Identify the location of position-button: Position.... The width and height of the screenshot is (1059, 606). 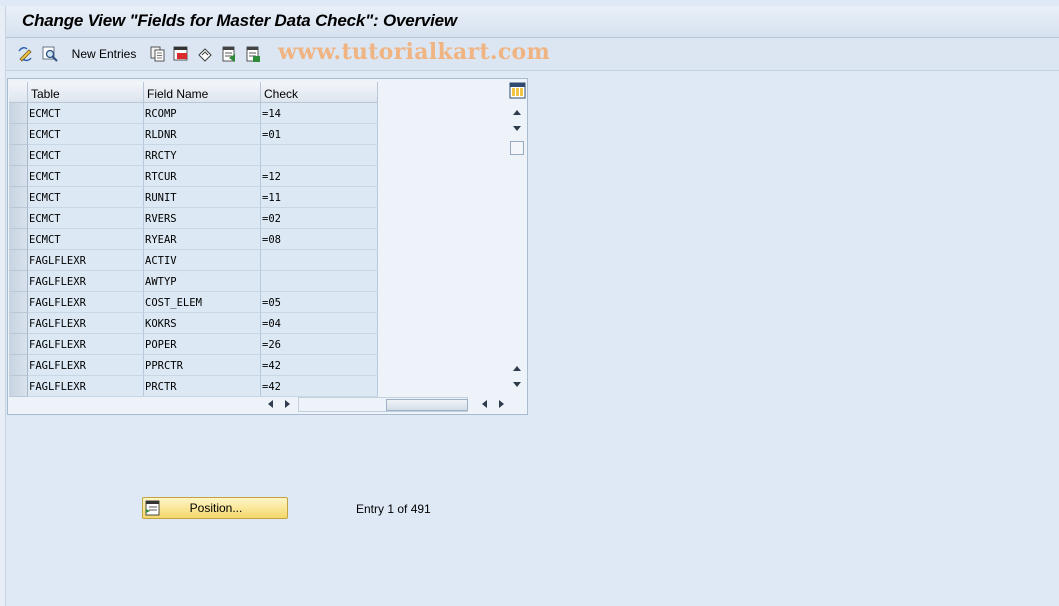
(215, 508).